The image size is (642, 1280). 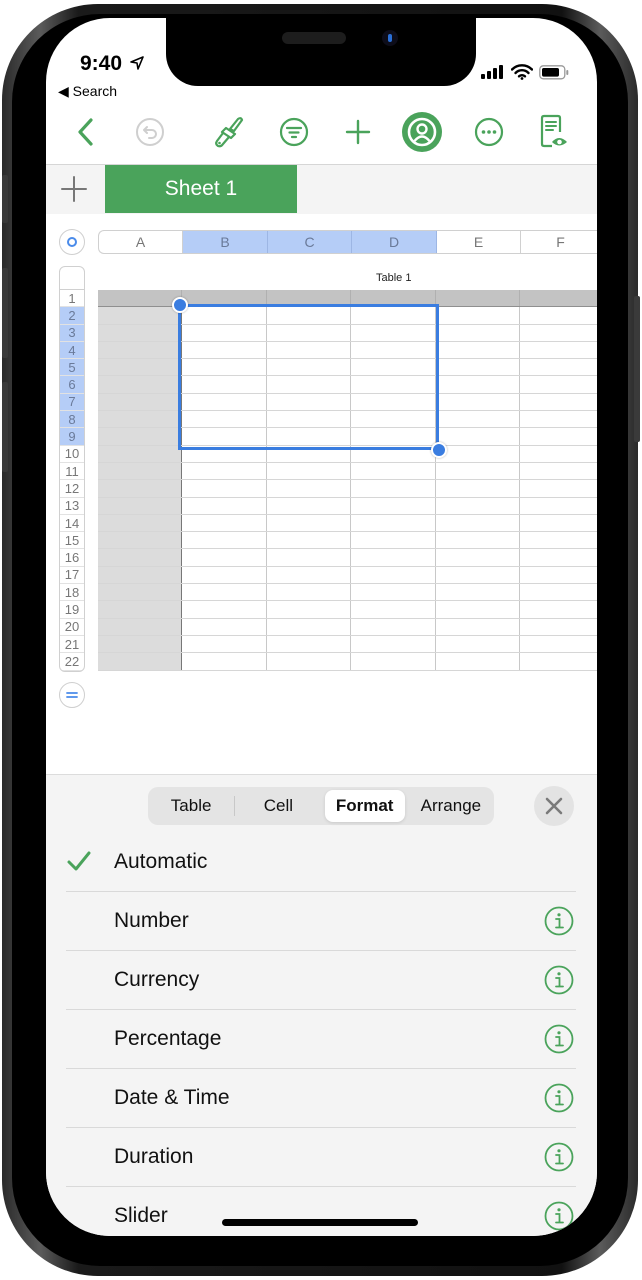 What do you see at coordinates (393, 644) in the screenshot?
I see `cell-d21` at bounding box center [393, 644].